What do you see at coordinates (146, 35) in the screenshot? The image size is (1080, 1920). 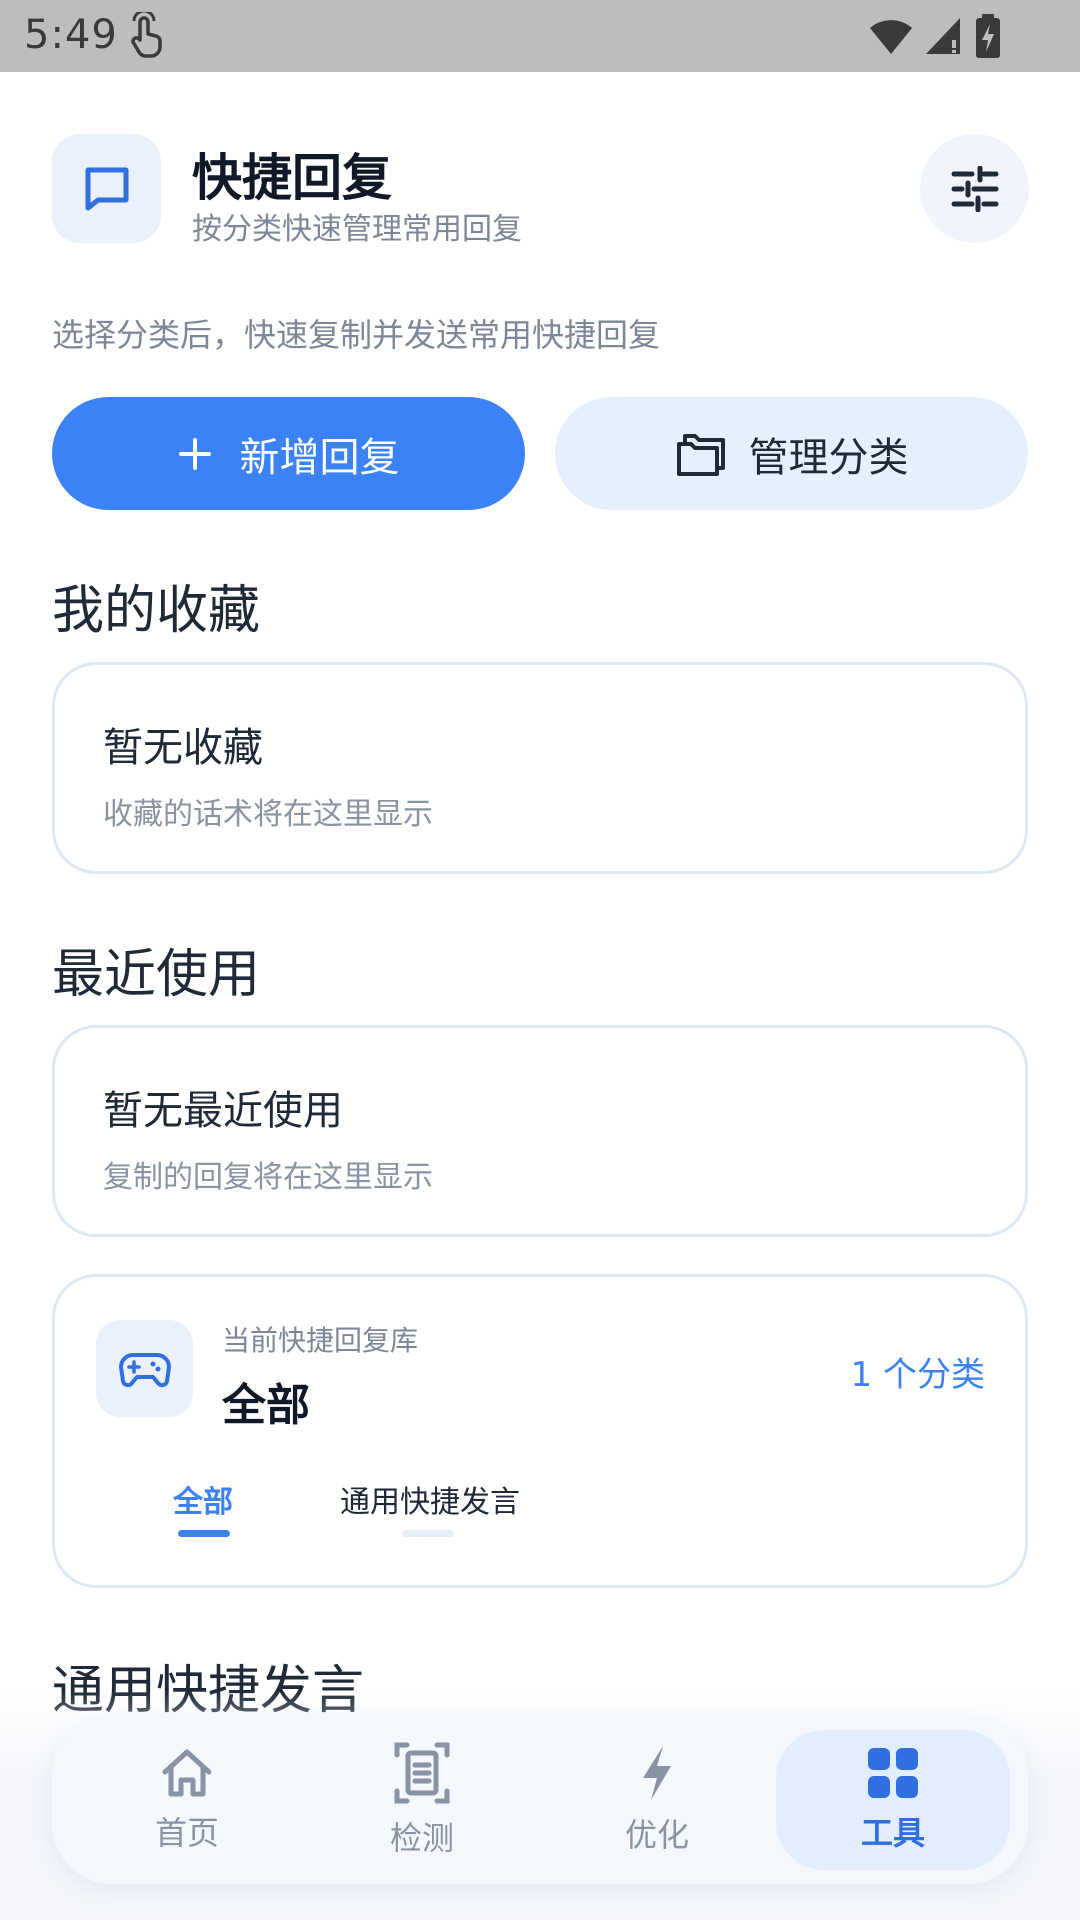 I see `touch-indicator-icon` at bounding box center [146, 35].